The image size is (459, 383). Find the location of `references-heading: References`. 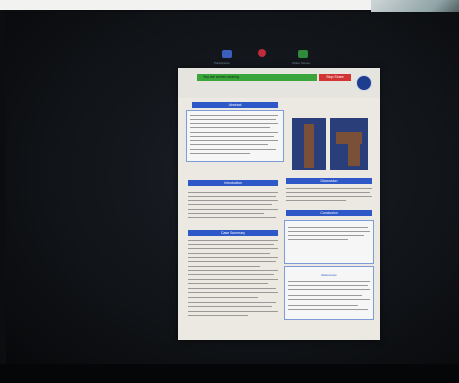

references-heading: References is located at coordinates (329, 275).